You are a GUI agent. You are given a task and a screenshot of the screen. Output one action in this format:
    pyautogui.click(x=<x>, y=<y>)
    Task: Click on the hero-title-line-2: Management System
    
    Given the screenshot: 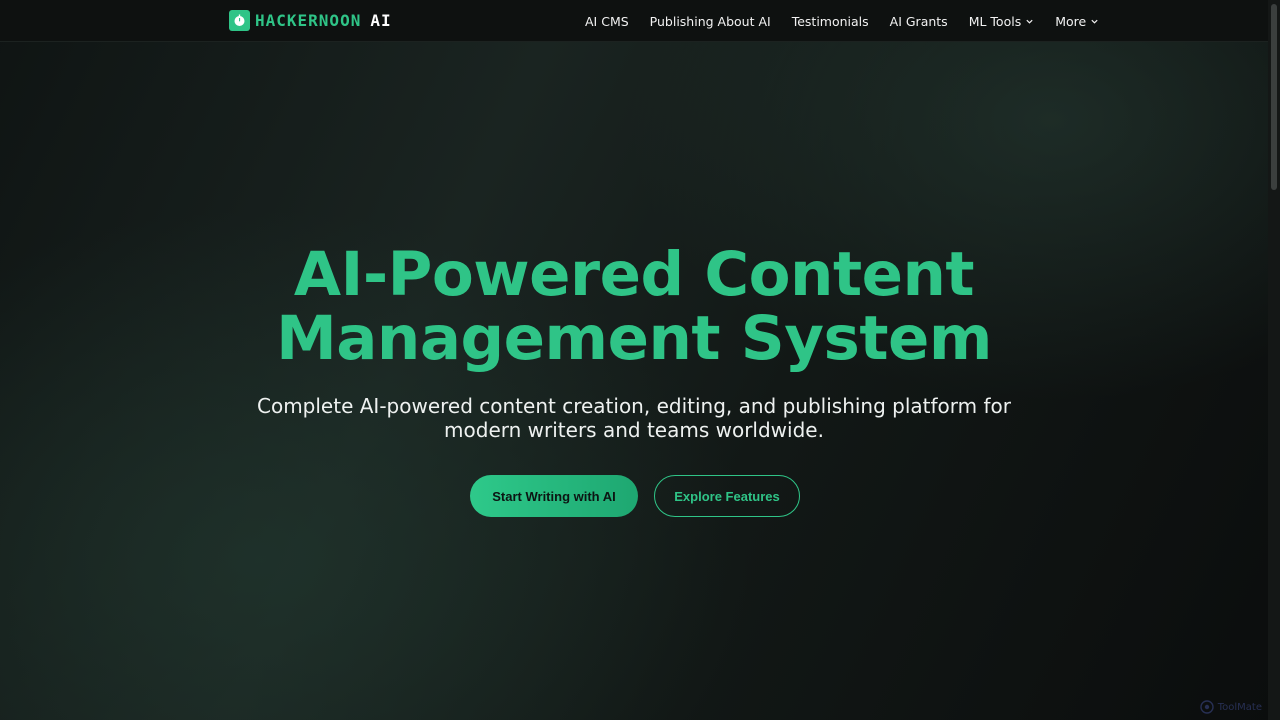 What is the action you would take?
    pyautogui.click(x=634, y=338)
    